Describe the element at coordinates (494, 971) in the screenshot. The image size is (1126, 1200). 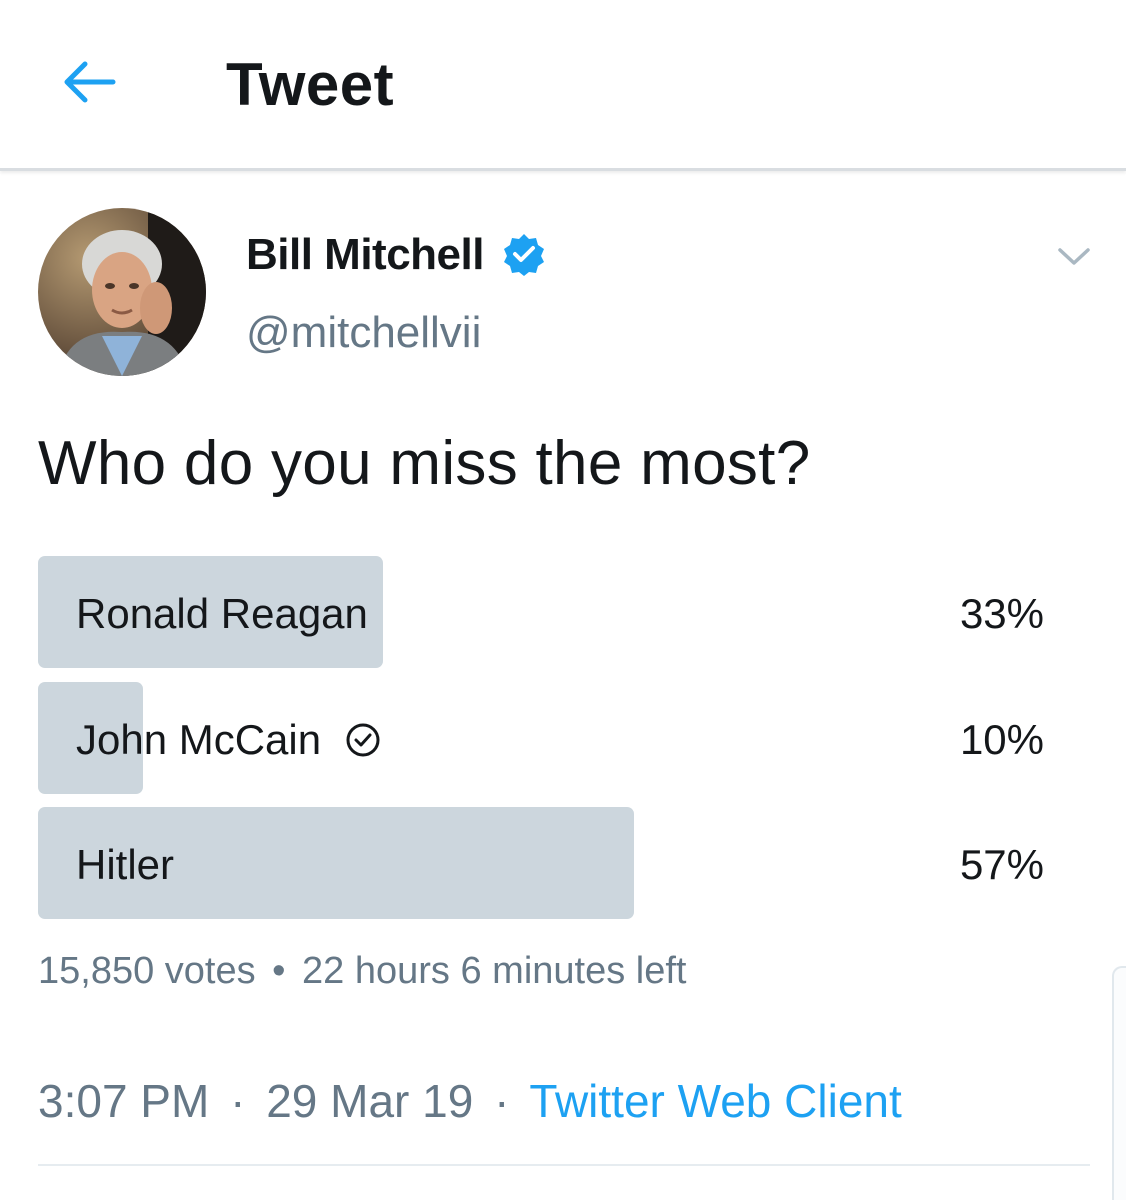
I see `poll-time-left: 22 hours 6 minutes left` at that location.